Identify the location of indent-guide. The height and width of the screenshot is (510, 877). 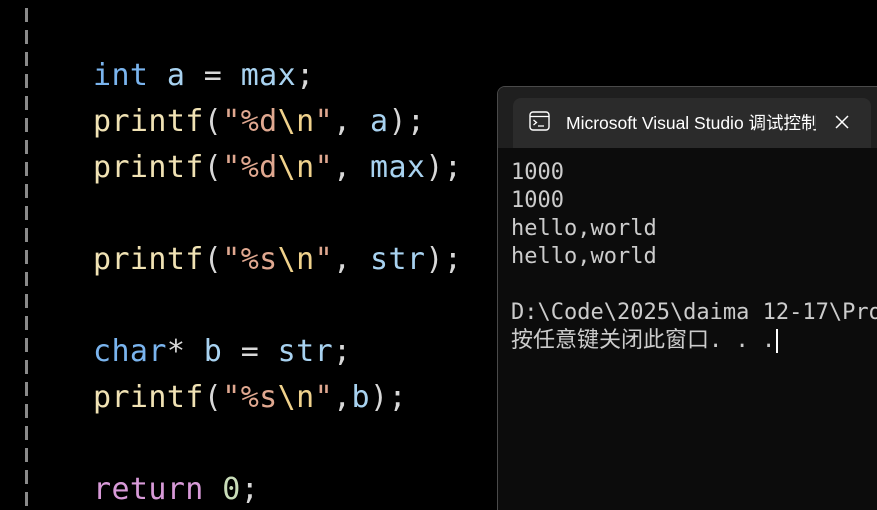
(26, 258).